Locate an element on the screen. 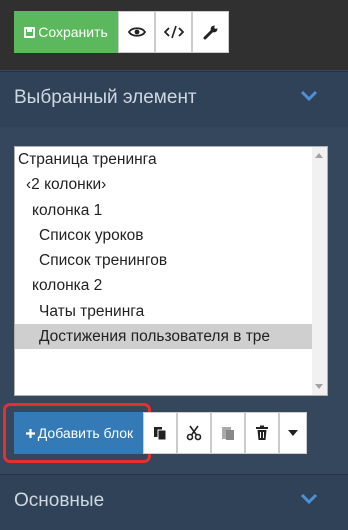 The height and width of the screenshot is (530, 348). plus-icon is located at coordinates (30, 433).